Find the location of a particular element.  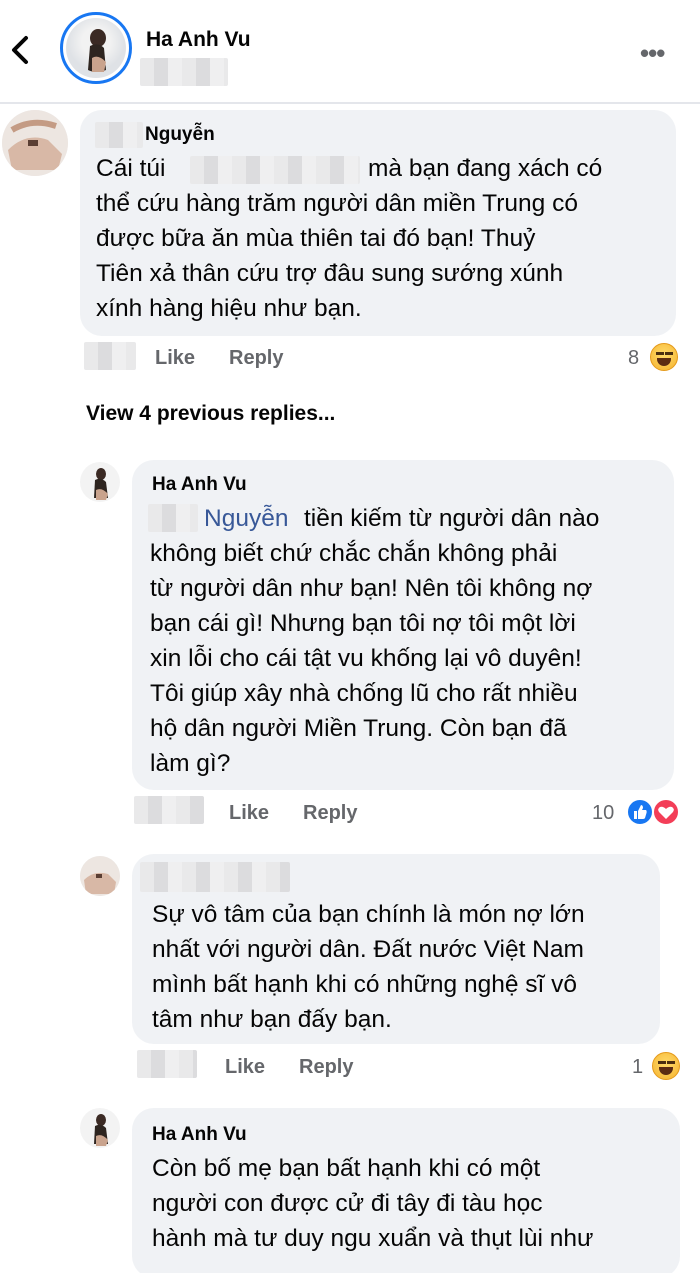

profile-avatar is located at coordinates (96, 48).